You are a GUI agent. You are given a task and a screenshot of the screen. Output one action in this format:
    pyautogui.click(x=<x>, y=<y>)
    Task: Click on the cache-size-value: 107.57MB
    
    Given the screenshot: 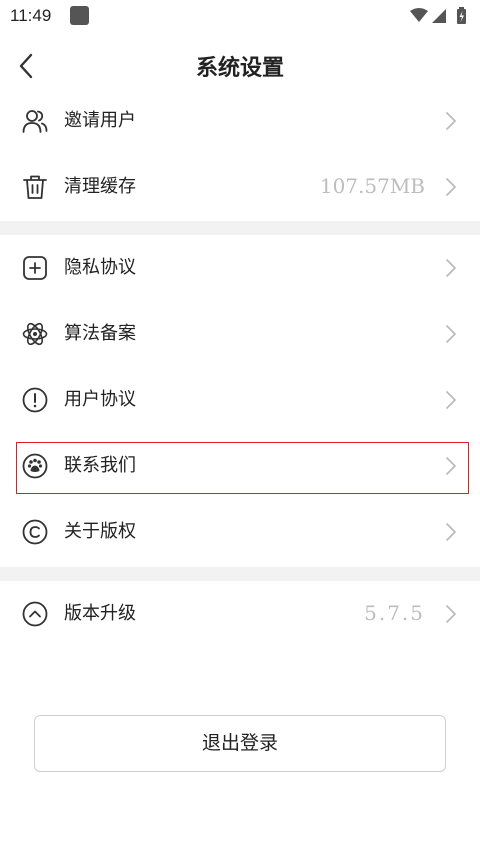 What is the action you would take?
    pyautogui.click(x=372, y=186)
    